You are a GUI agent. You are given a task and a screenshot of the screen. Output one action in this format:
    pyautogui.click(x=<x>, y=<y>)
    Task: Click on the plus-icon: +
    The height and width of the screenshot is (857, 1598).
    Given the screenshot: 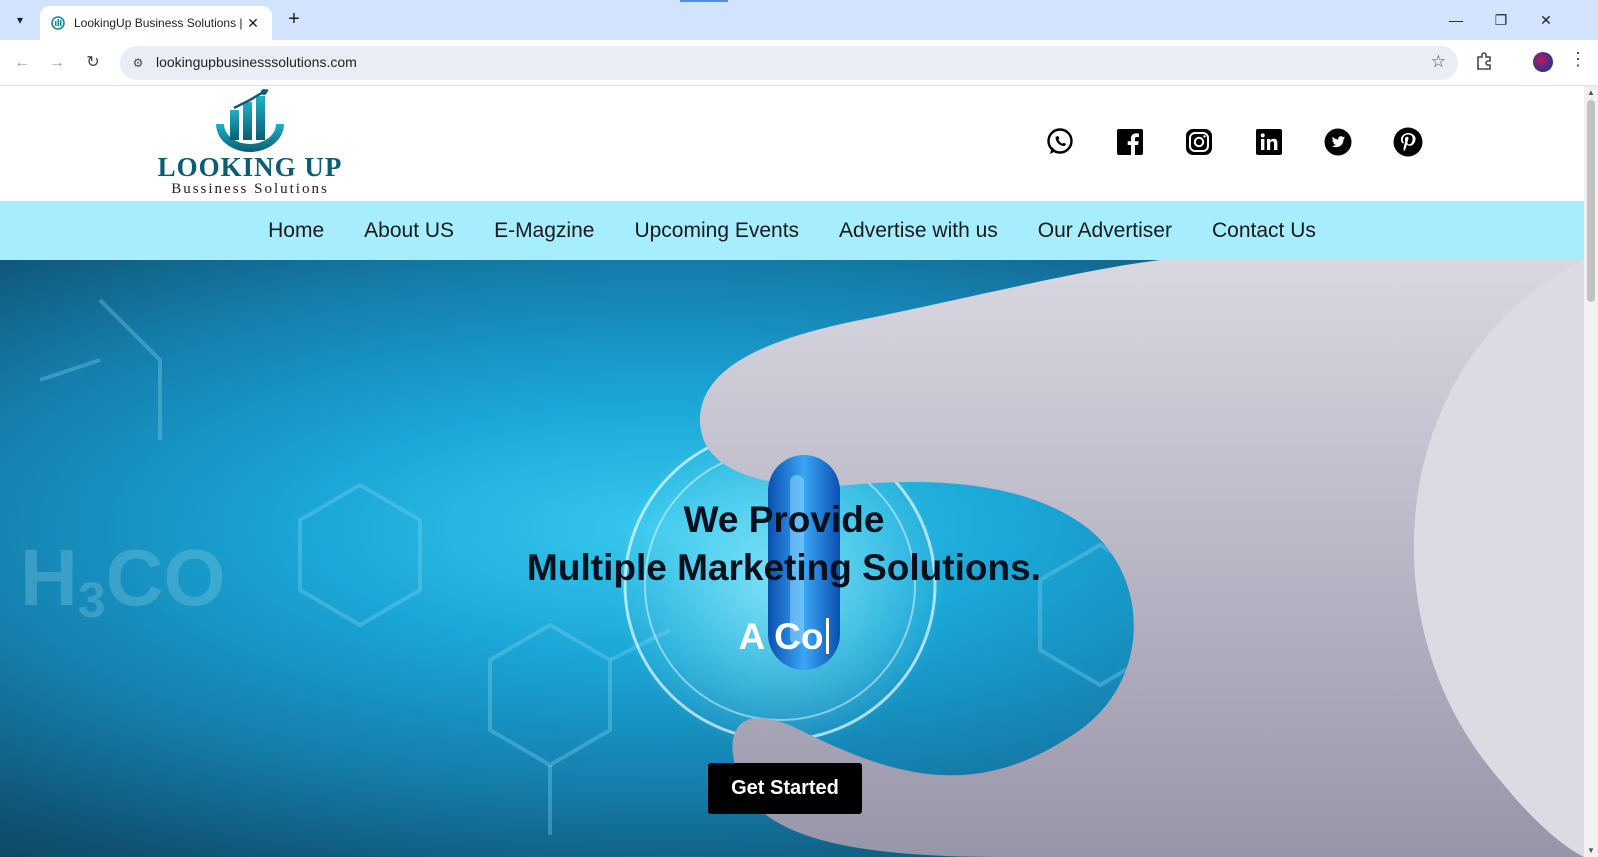 What is the action you would take?
    pyautogui.click(x=294, y=20)
    